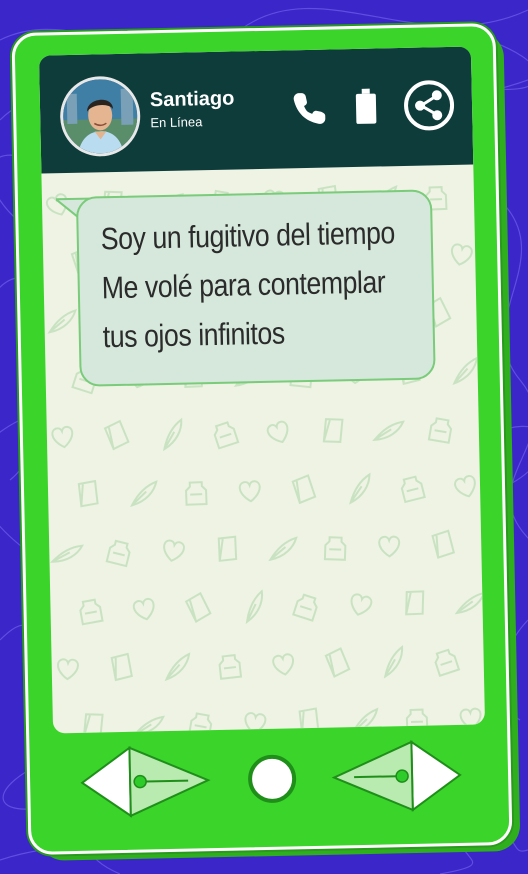  Describe the element at coordinates (428, 105) in the screenshot. I see `share-icon` at that location.